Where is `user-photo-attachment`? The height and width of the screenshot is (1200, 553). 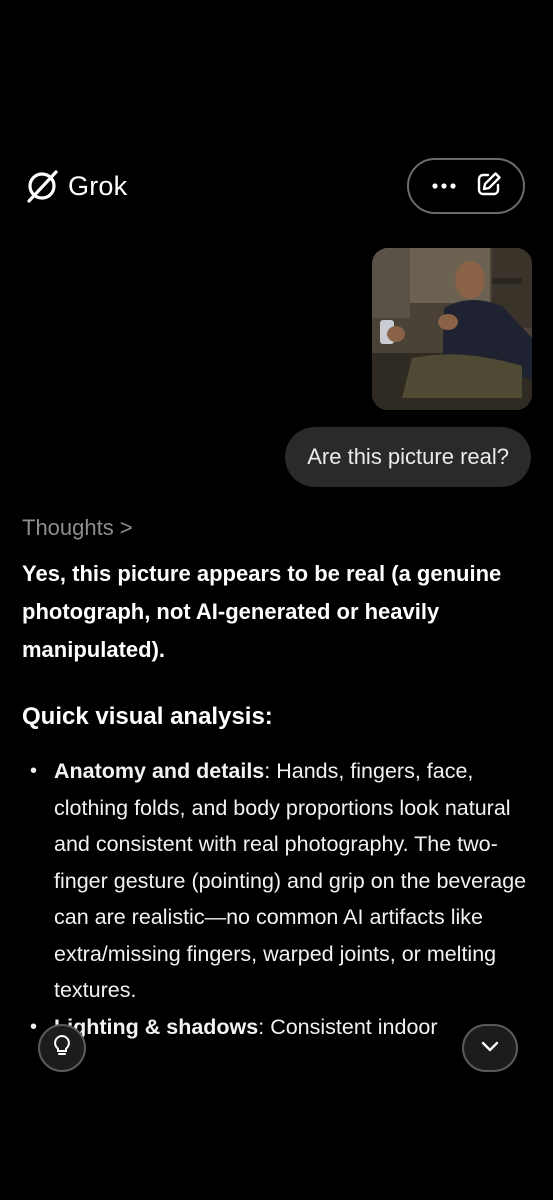
user-photo-attachment is located at coordinates (452, 329).